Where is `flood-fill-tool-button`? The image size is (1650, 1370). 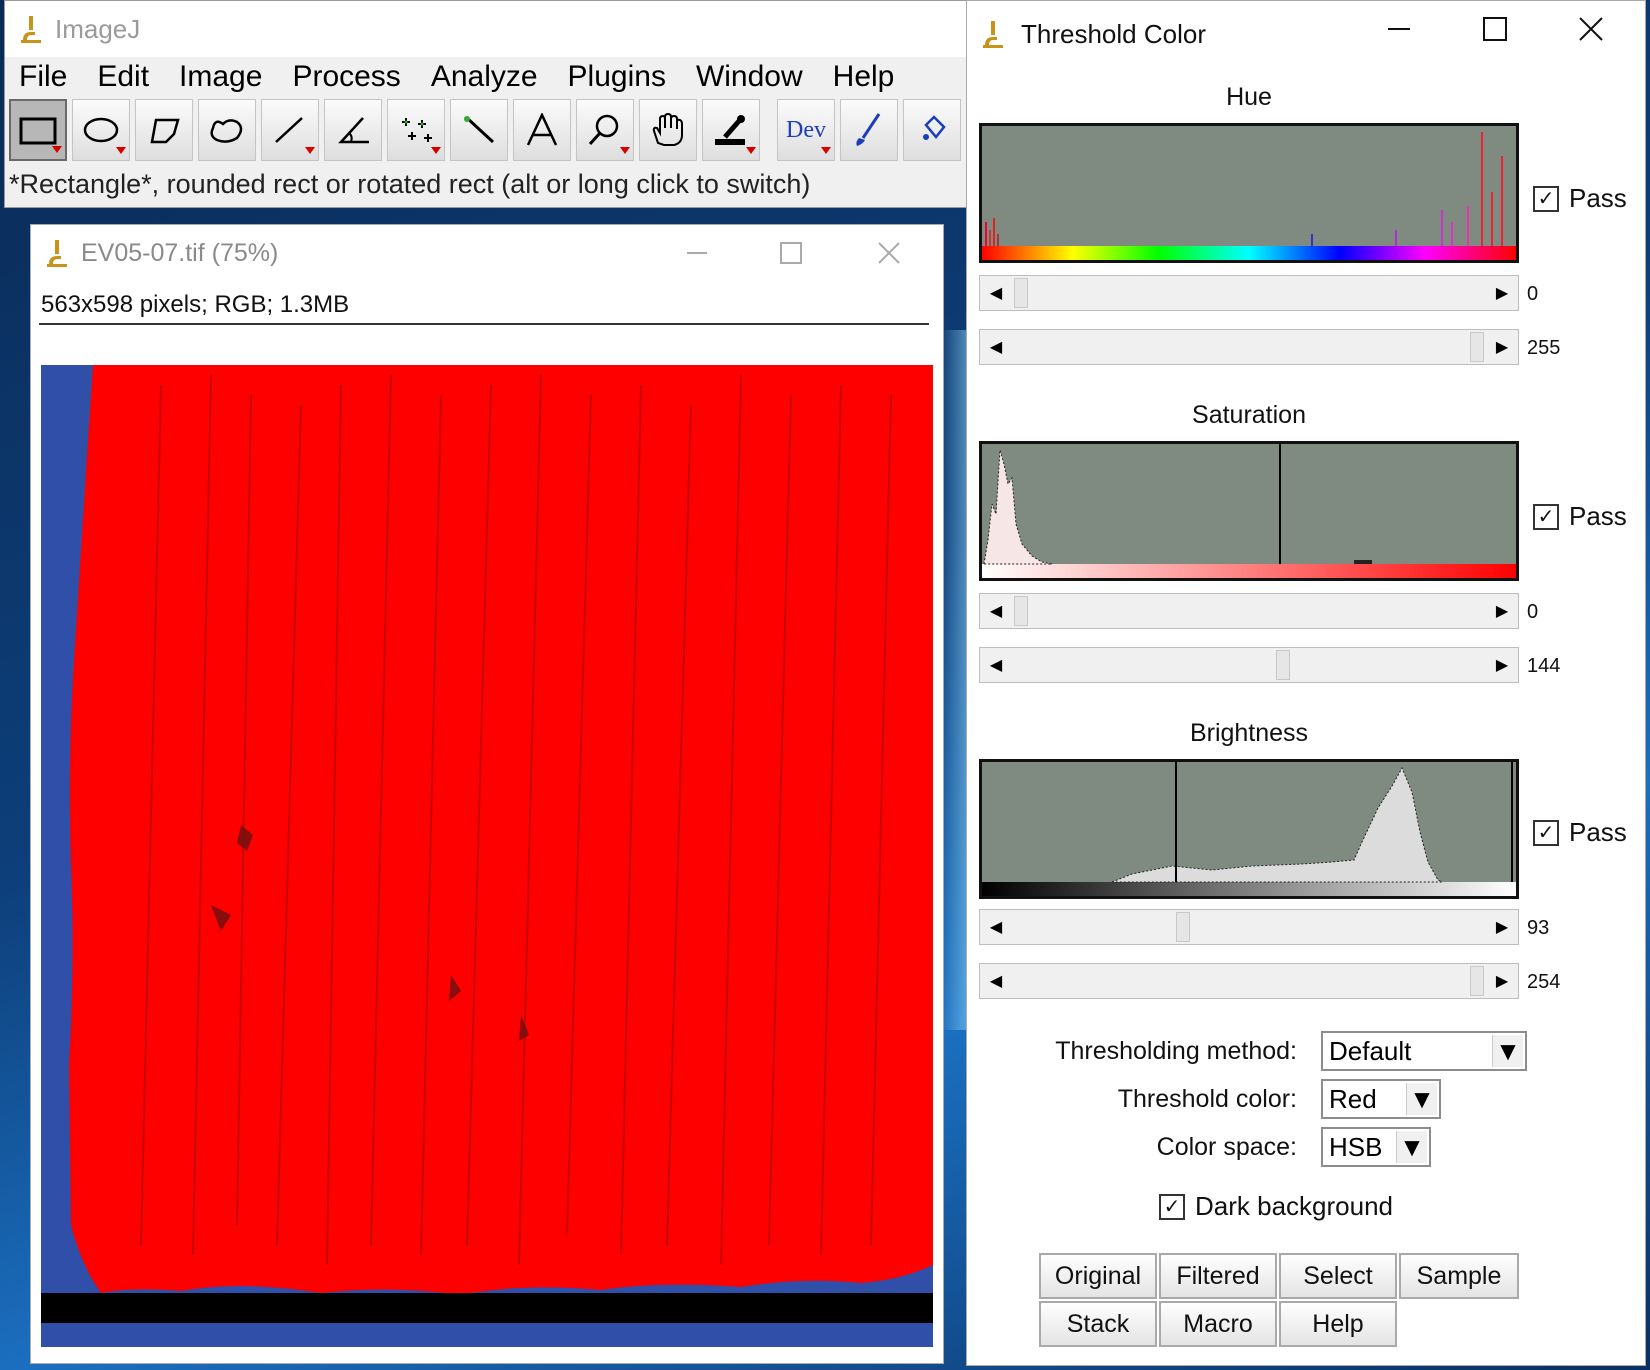 flood-fill-tool-button is located at coordinates (932, 130).